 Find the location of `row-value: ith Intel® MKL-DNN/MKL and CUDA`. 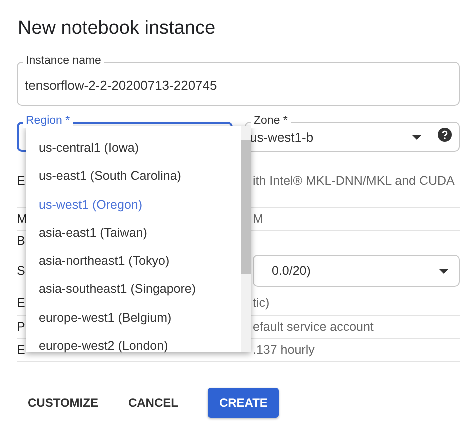

row-value: ith Intel® MKL-DNN/MKL and CUDA is located at coordinates (354, 181).